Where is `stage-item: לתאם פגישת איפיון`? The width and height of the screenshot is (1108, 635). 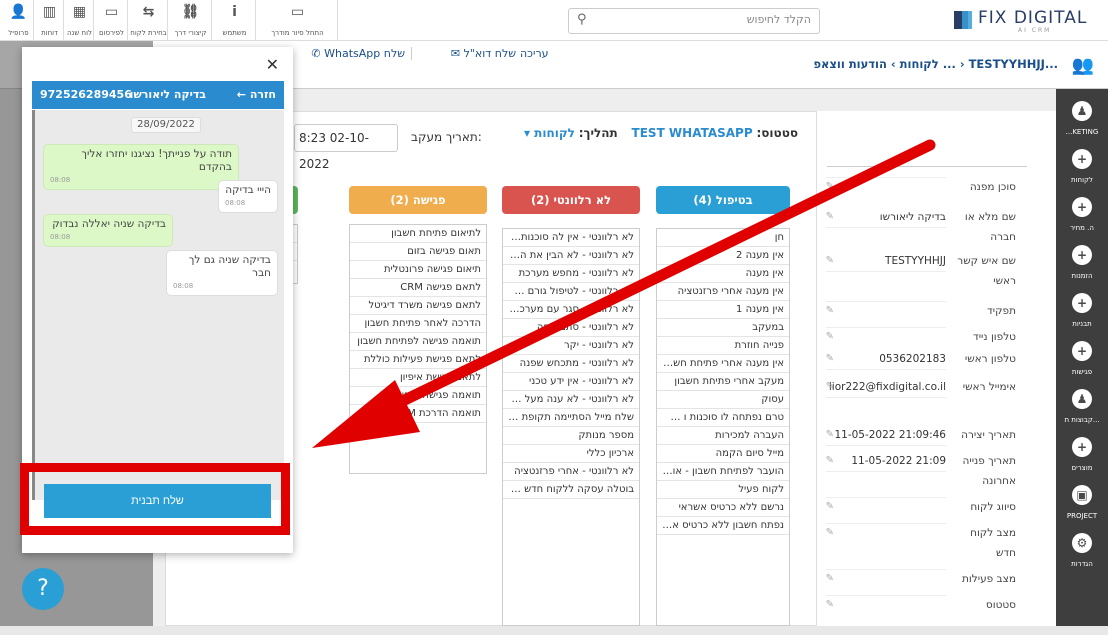 stage-item: לתאם פגישת איפיון is located at coordinates (418, 378).